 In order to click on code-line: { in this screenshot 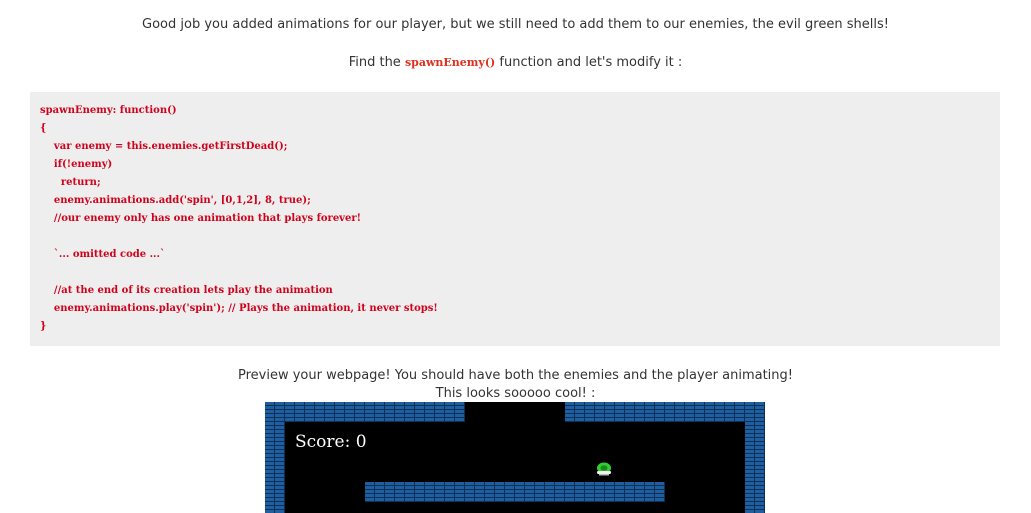, I will do `click(43, 128)`.